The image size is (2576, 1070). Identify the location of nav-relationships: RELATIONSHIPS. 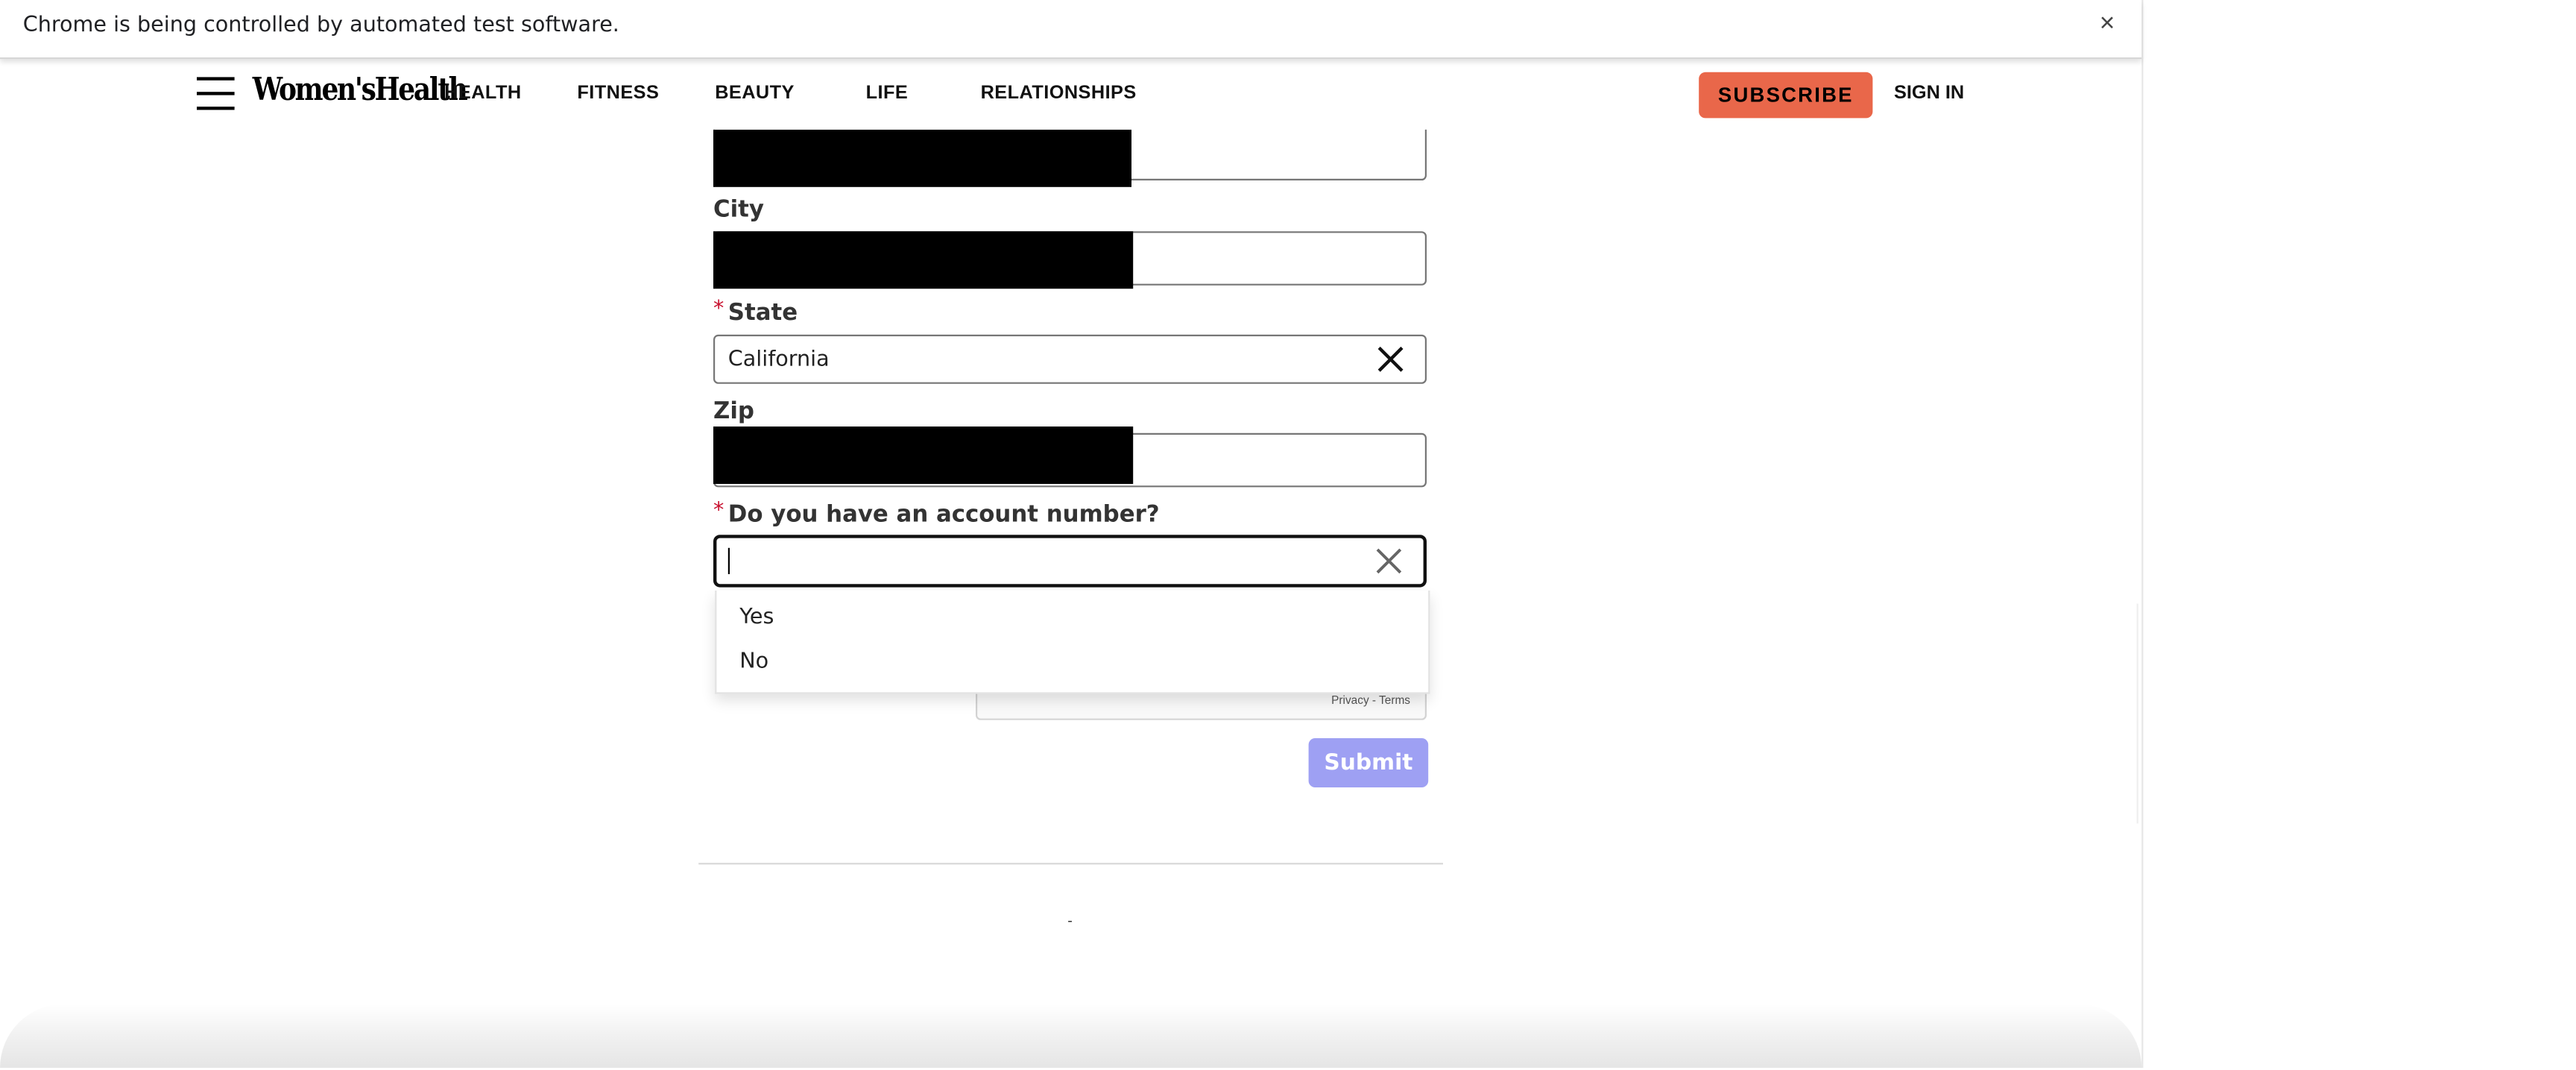
(1059, 93).